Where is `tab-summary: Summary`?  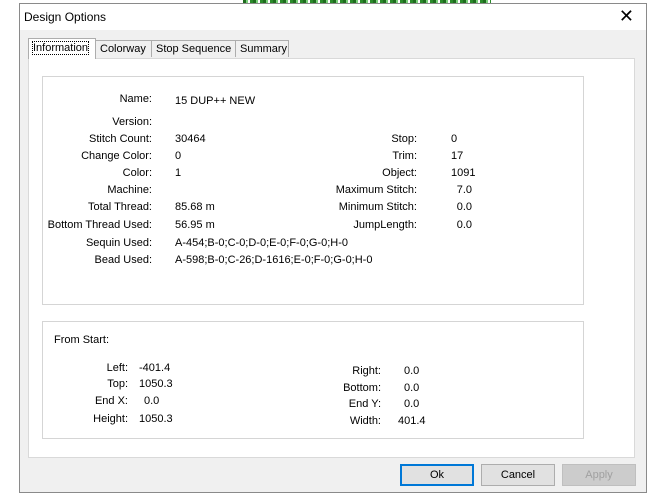
tab-summary: Summary is located at coordinates (262, 48).